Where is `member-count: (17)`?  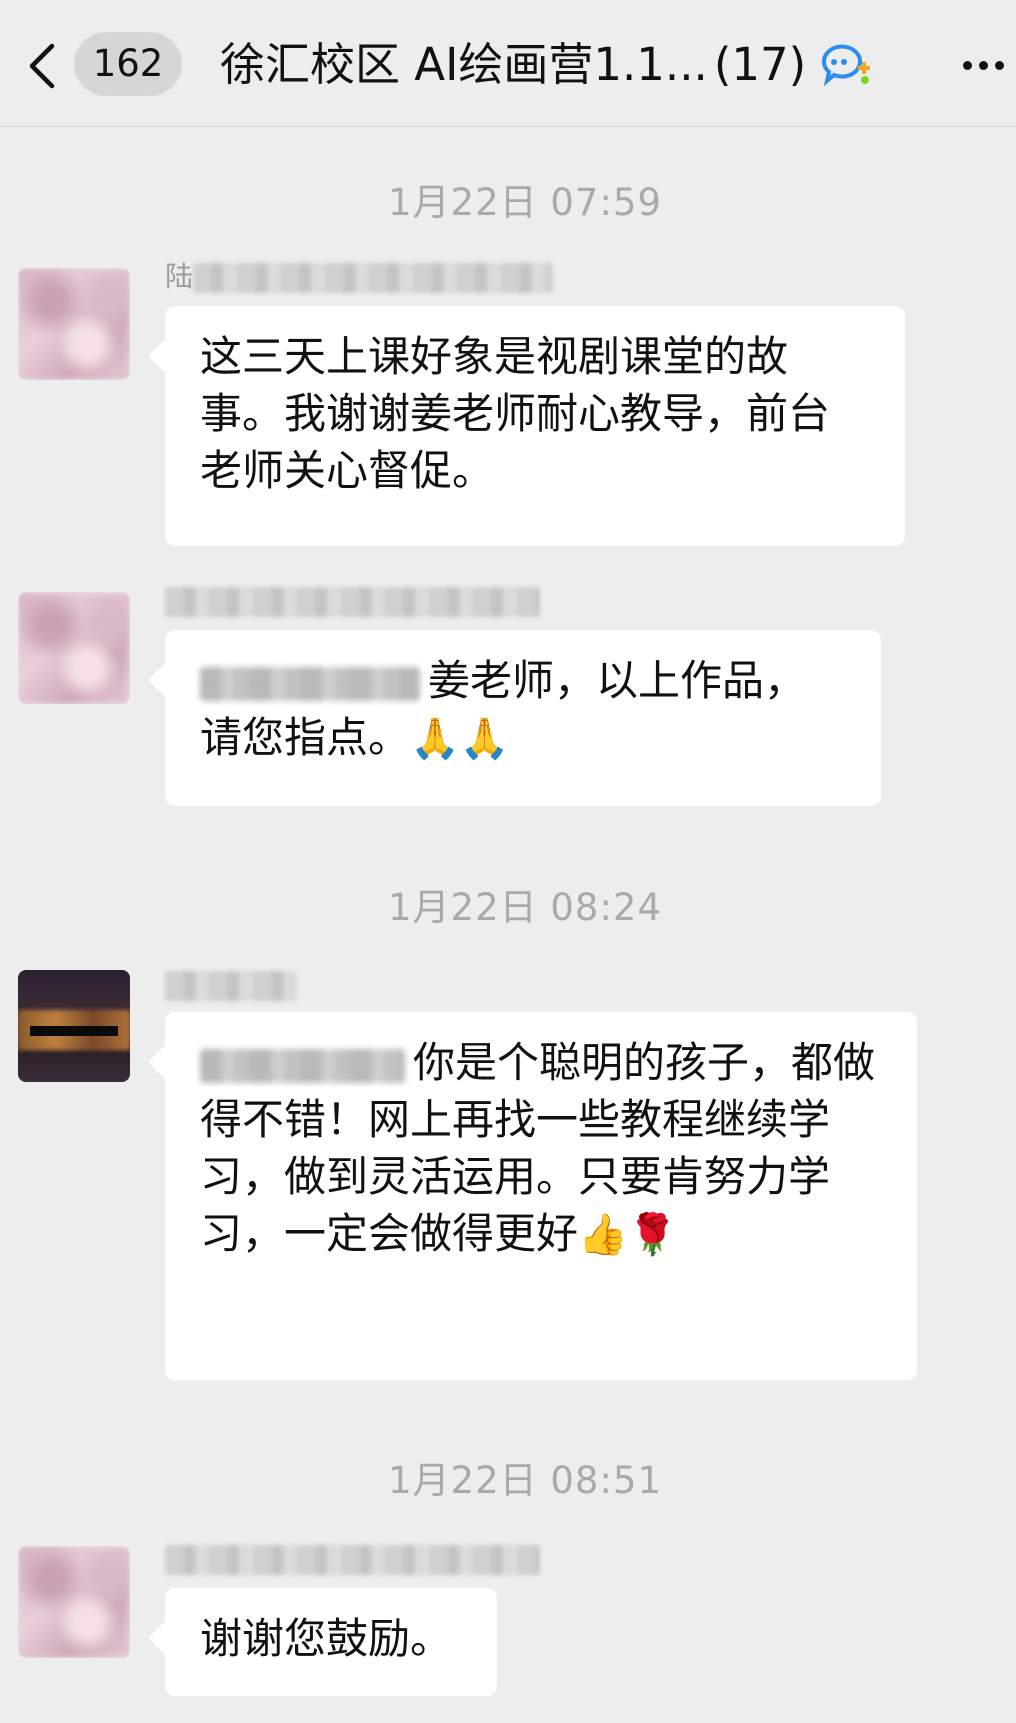 member-count: (17) is located at coordinates (760, 64).